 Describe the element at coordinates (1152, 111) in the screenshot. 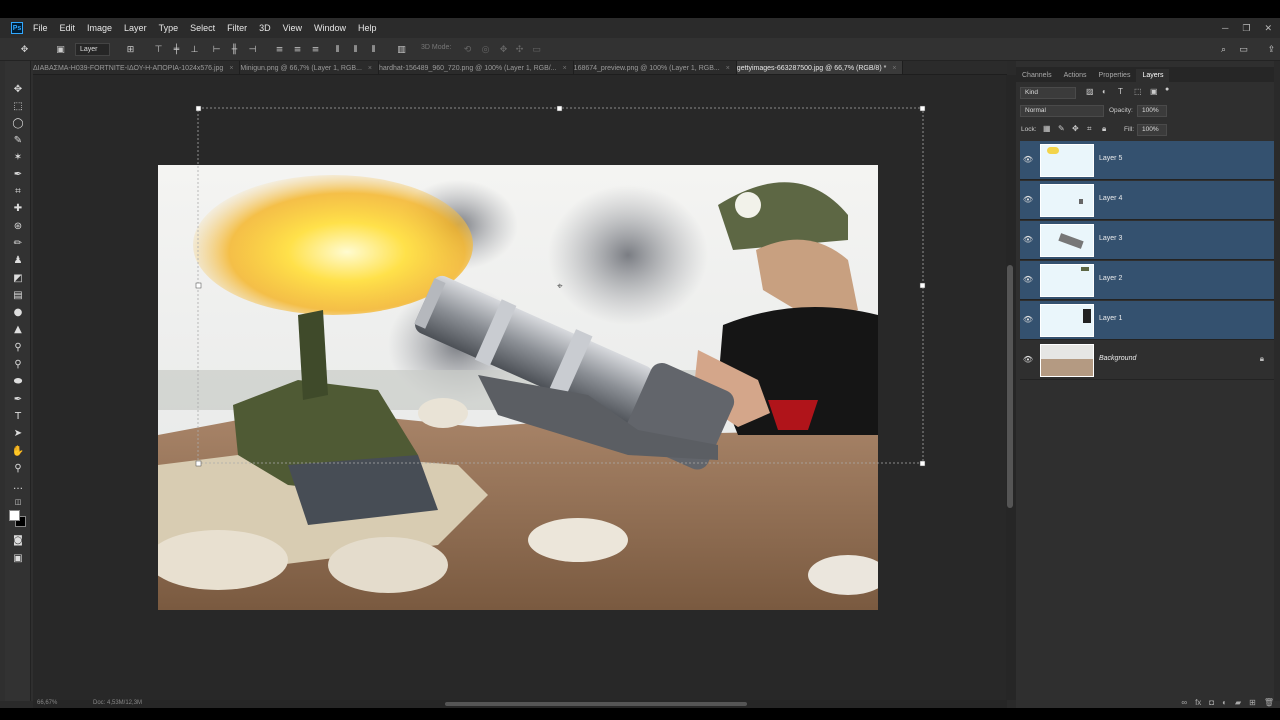

I see `opacity-input: 100%` at that location.